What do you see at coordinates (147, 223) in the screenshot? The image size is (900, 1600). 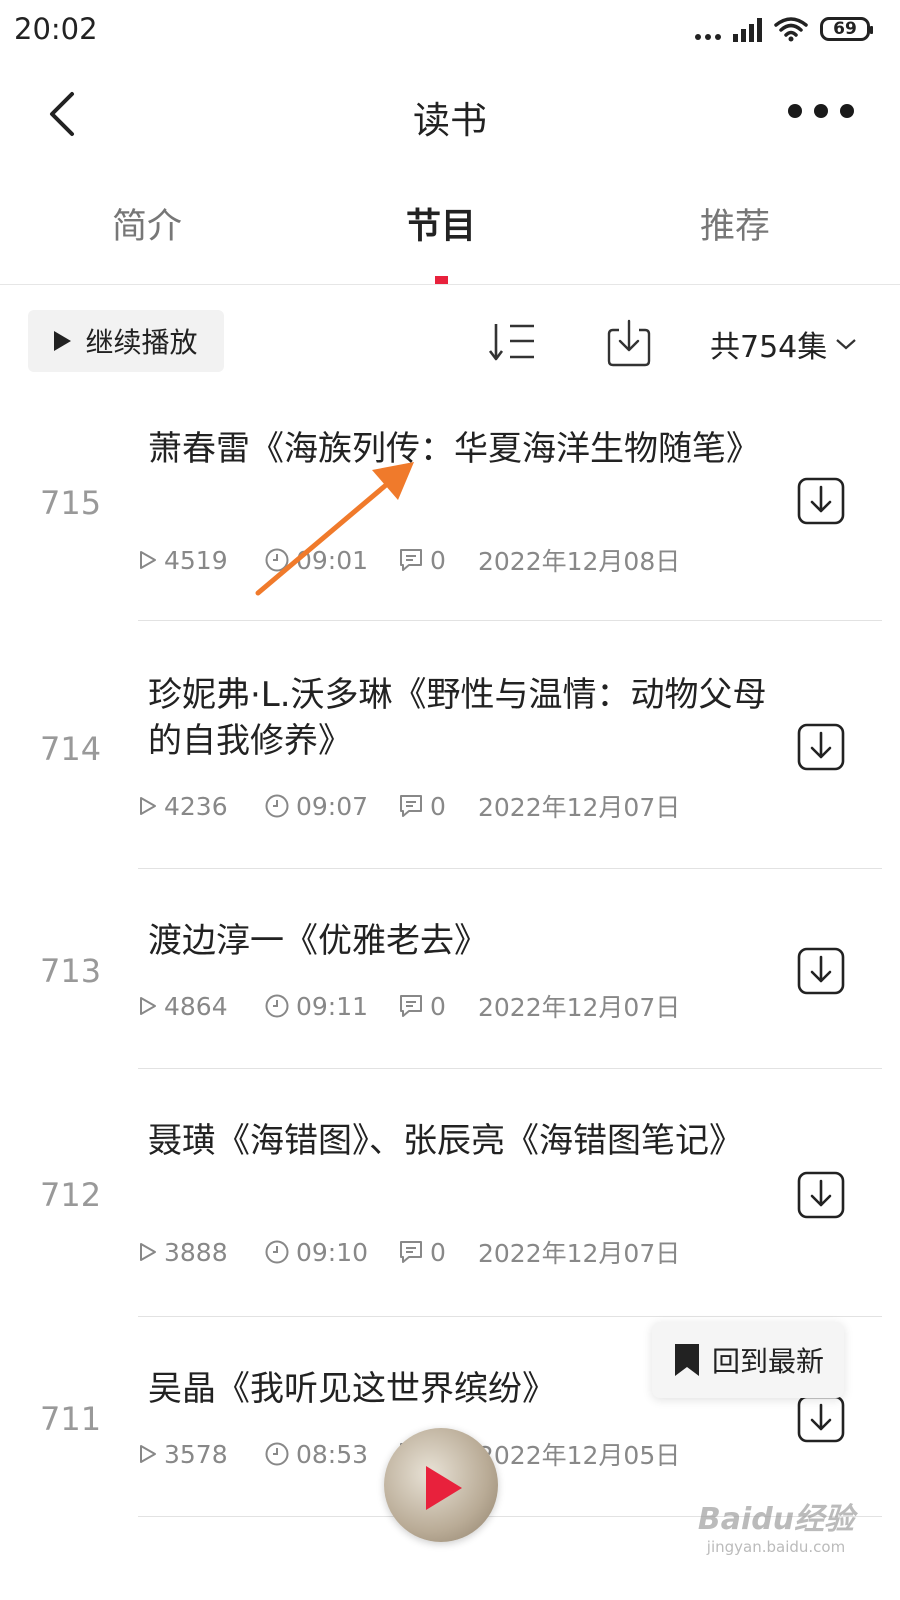 I see `tab-intro: 简介` at bounding box center [147, 223].